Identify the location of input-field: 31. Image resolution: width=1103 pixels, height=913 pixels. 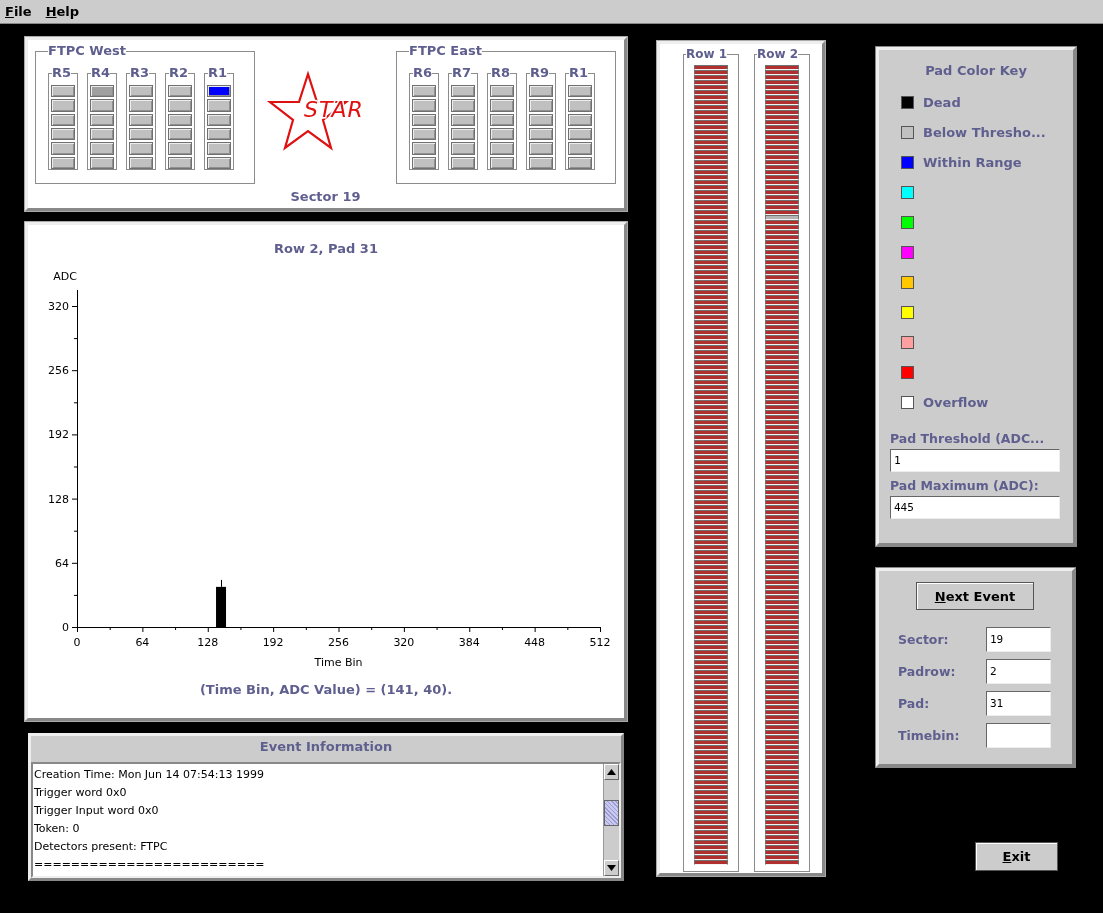
(1018, 703).